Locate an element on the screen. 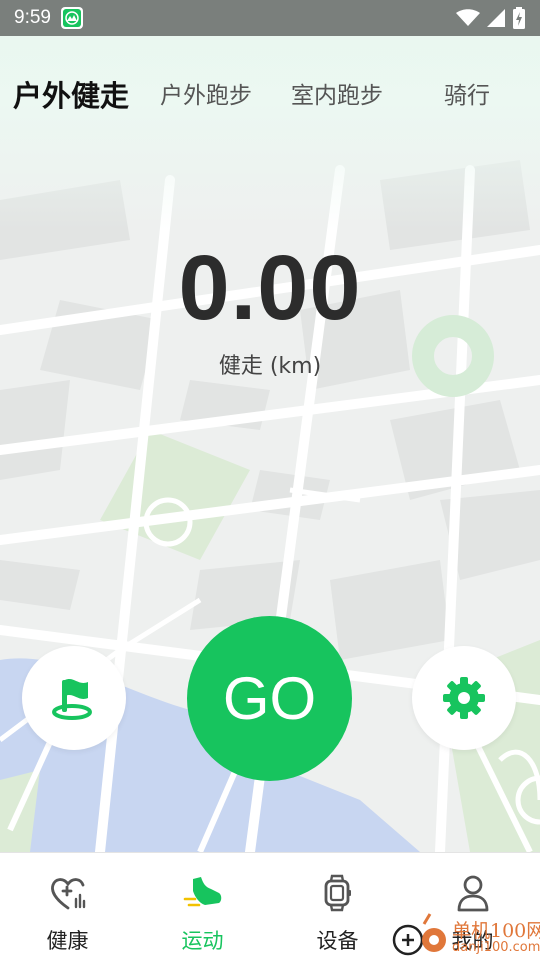 The image size is (540, 960). flag-icon is located at coordinates (72, 699).